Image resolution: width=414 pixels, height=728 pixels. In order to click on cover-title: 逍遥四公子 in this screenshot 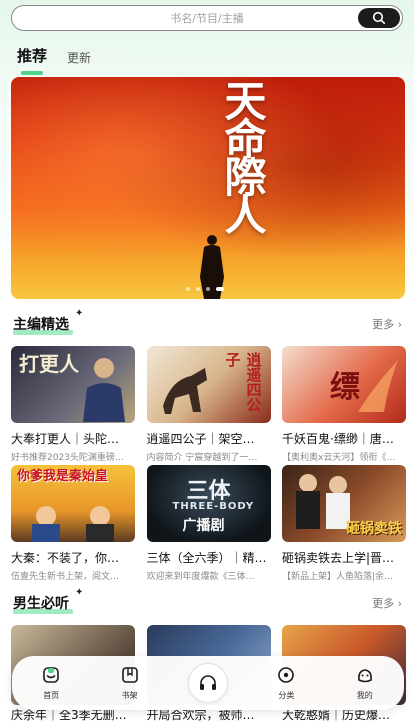, I will do `click(243, 382)`.